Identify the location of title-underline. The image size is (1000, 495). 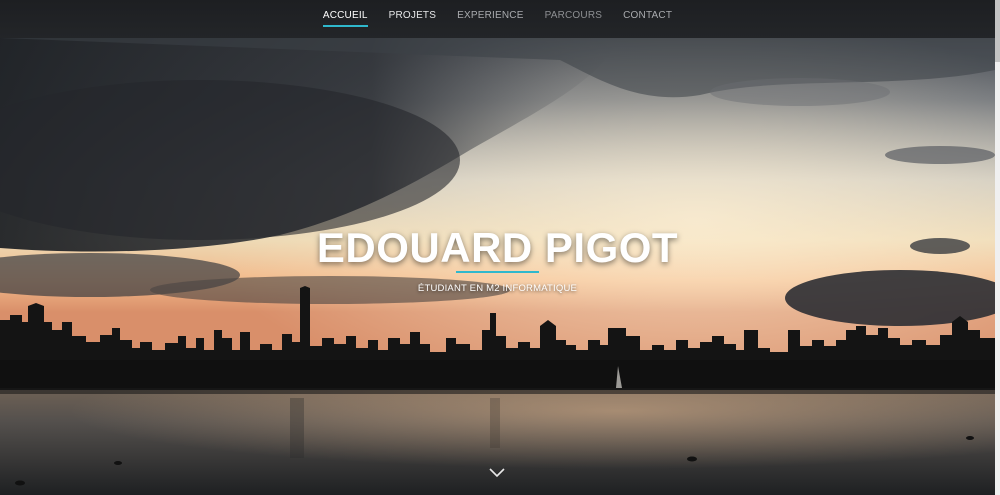
(497, 272).